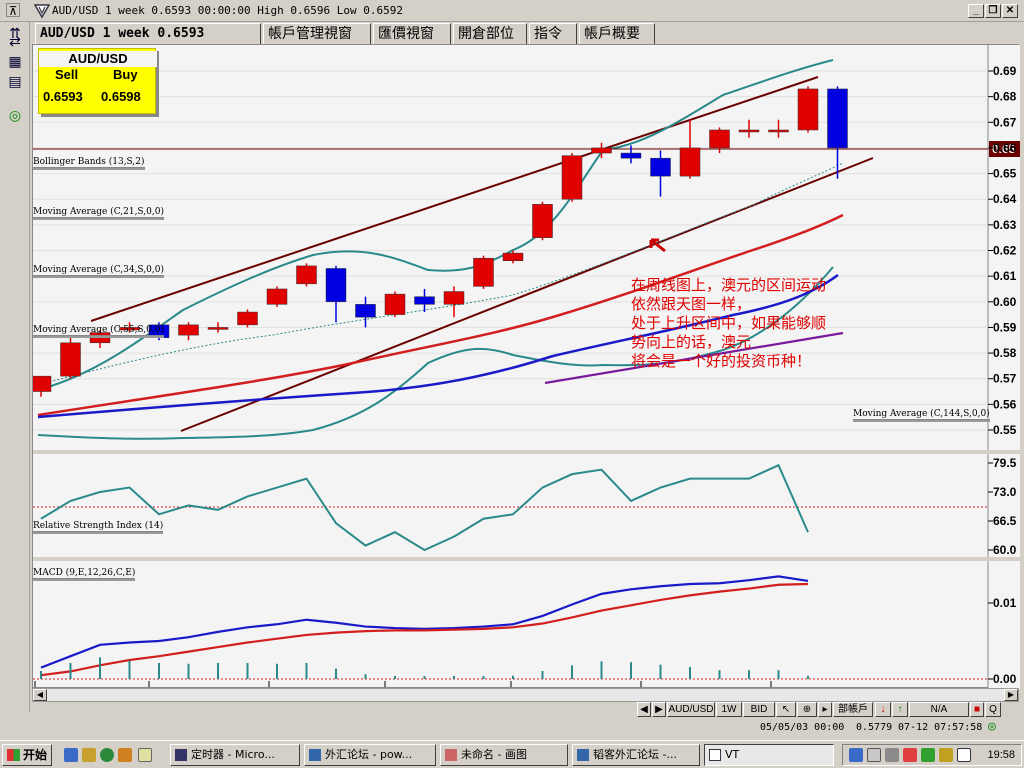 The width and height of the screenshot is (1024, 768). Describe the element at coordinates (729, 709) in the screenshot. I see `period-button: 1W` at that location.